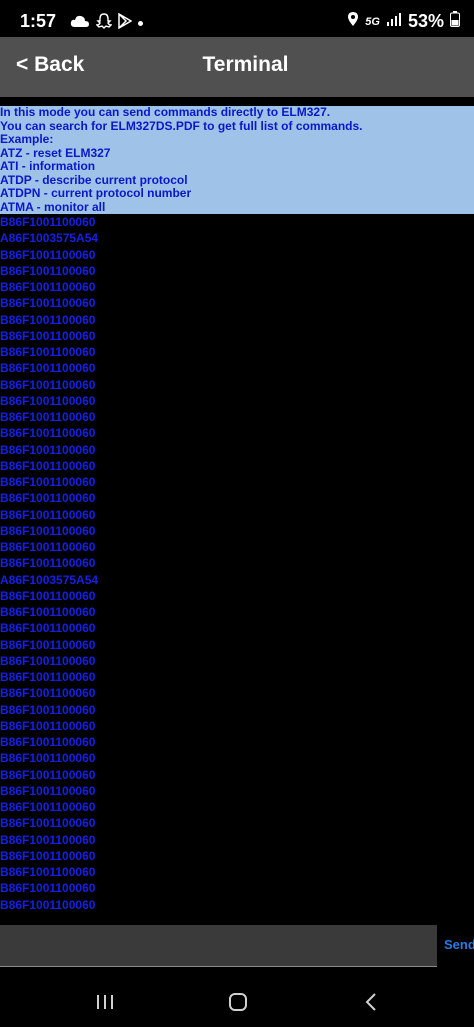 This screenshot has width=474, height=1027. Describe the element at coordinates (394, 21) in the screenshot. I see `signal-icon` at that location.